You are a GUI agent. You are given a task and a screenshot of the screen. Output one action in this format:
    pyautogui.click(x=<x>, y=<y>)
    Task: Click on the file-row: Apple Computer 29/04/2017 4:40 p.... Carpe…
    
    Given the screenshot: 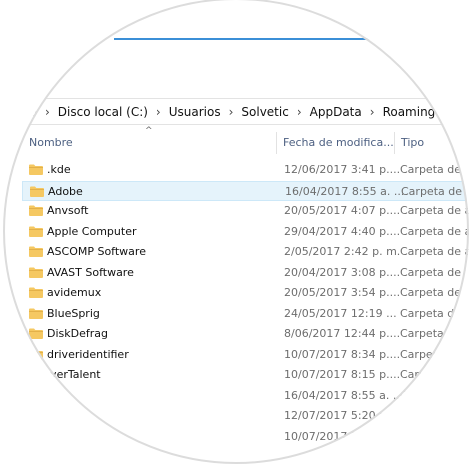 What is the action you would take?
    pyautogui.click(x=245, y=232)
    